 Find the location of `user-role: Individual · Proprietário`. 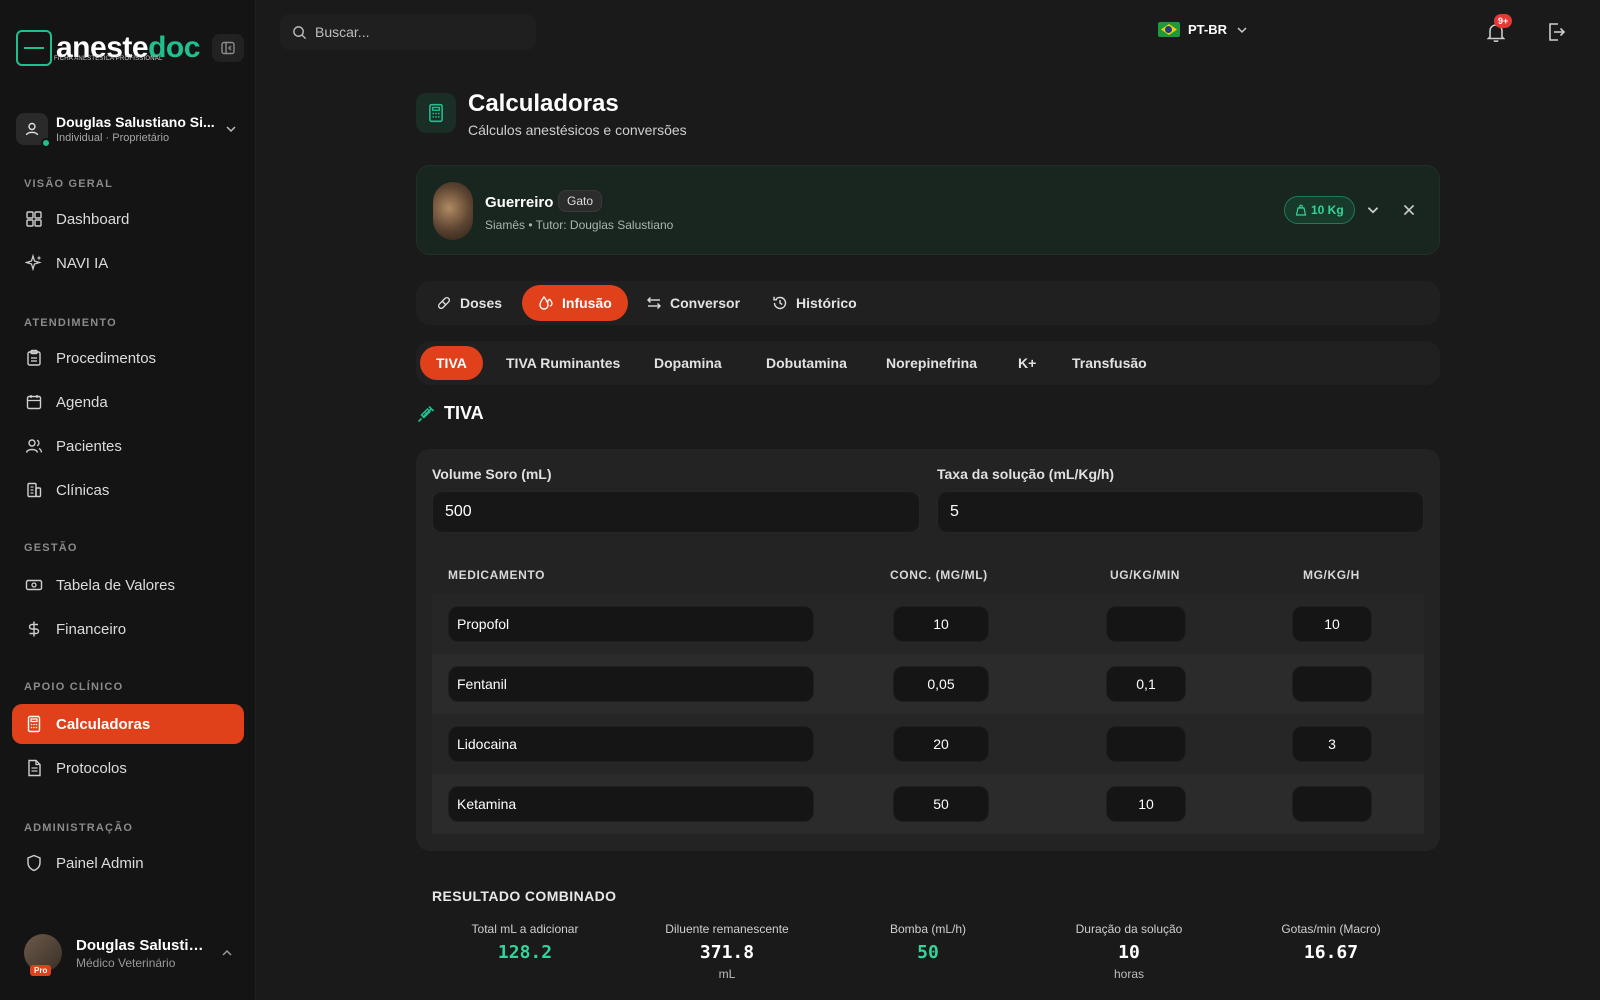

user-role: Individual · Proprietário is located at coordinates (113, 138).